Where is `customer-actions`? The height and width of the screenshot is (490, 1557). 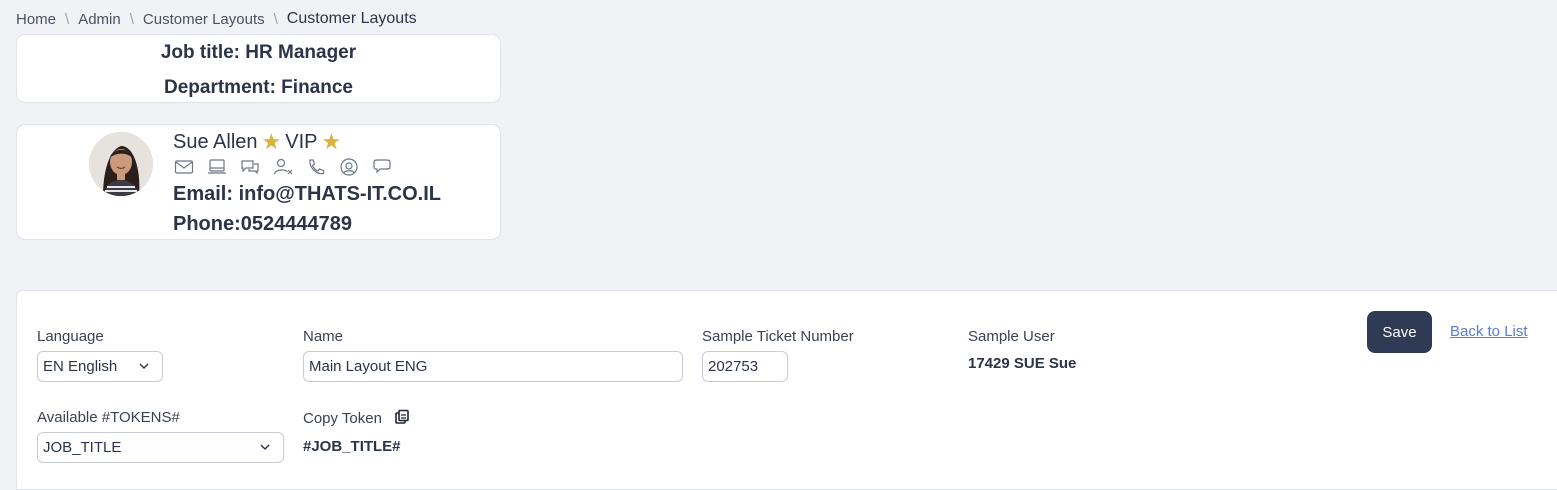
customer-actions is located at coordinates (284, 168).